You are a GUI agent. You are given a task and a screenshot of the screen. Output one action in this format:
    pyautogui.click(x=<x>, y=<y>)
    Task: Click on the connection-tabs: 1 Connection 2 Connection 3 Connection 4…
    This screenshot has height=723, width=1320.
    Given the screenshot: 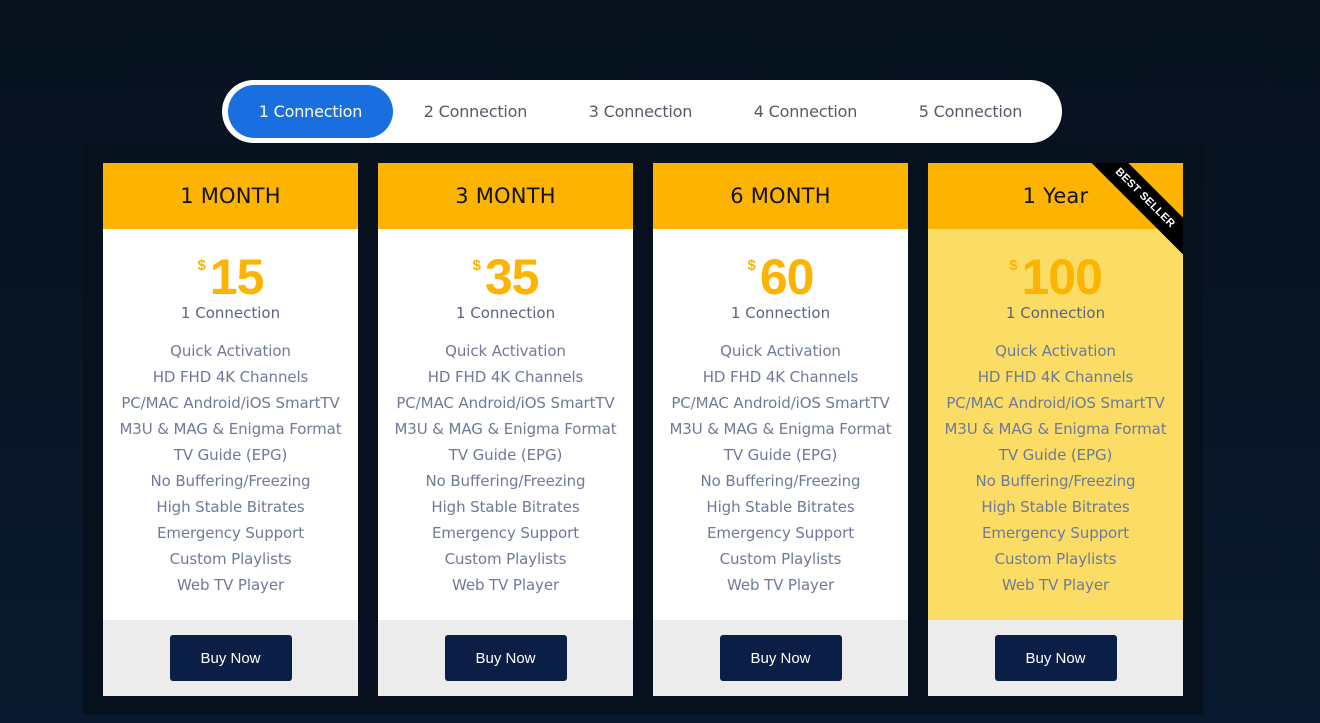 What is the action you would take?
    pyautogui.click(x=642, y=111)
    